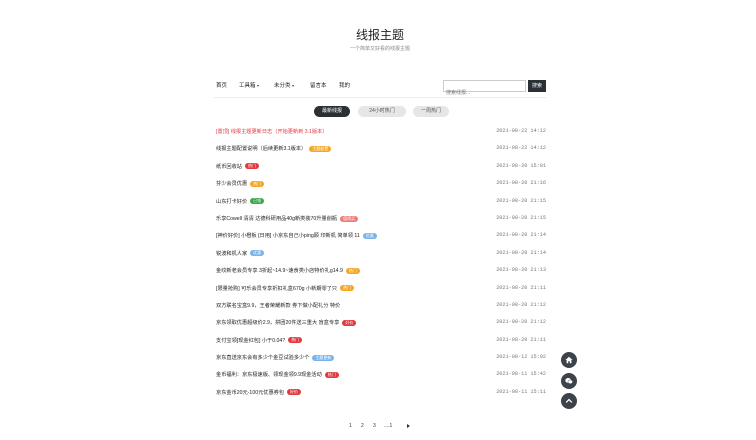 This screenshot has height=440, width=756. I want to click on nav-item-toolbox: 工具箱, so click(249, 85).